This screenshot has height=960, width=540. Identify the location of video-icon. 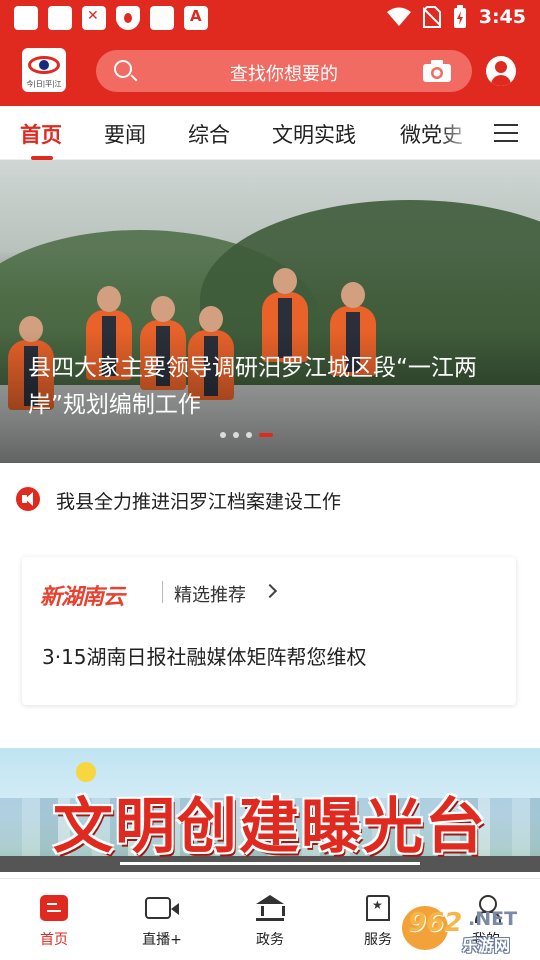
(162, 908).